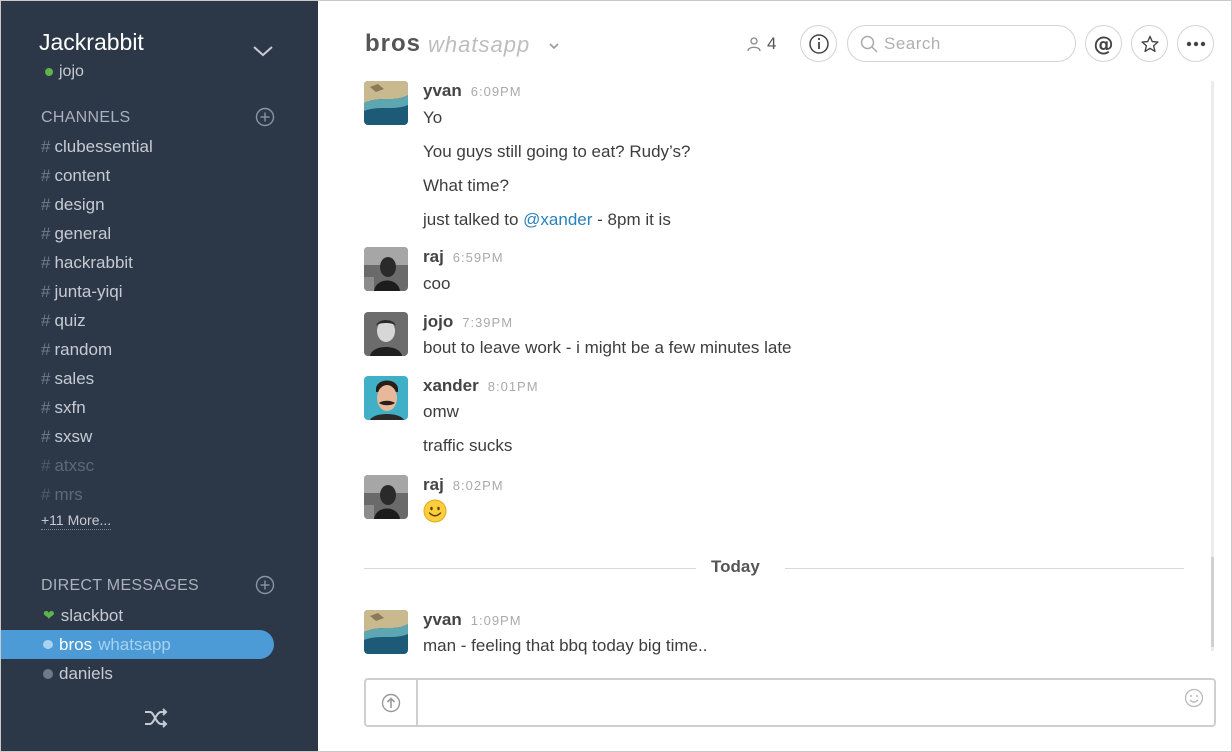 The image size is (1232, 752). I want to click on add-channel-icon, so click(265, 117).